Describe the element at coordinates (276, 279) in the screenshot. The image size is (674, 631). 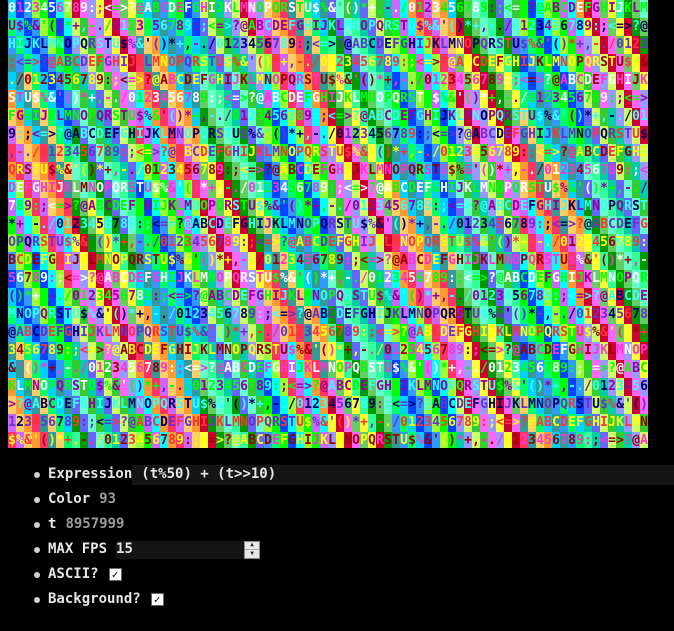
I see `ascii-cell: $` at that location.